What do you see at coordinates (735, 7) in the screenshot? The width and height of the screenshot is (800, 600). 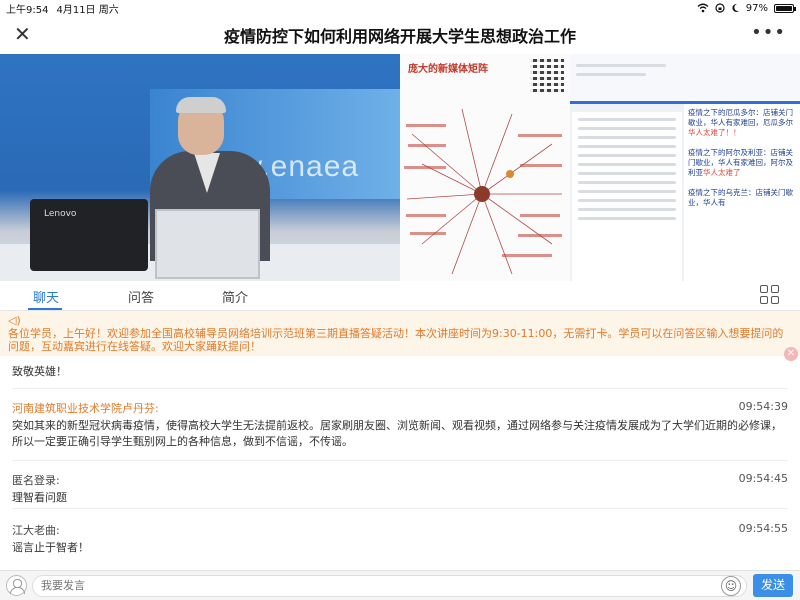 I see `moon-icon` at bounding box center [735, 7].